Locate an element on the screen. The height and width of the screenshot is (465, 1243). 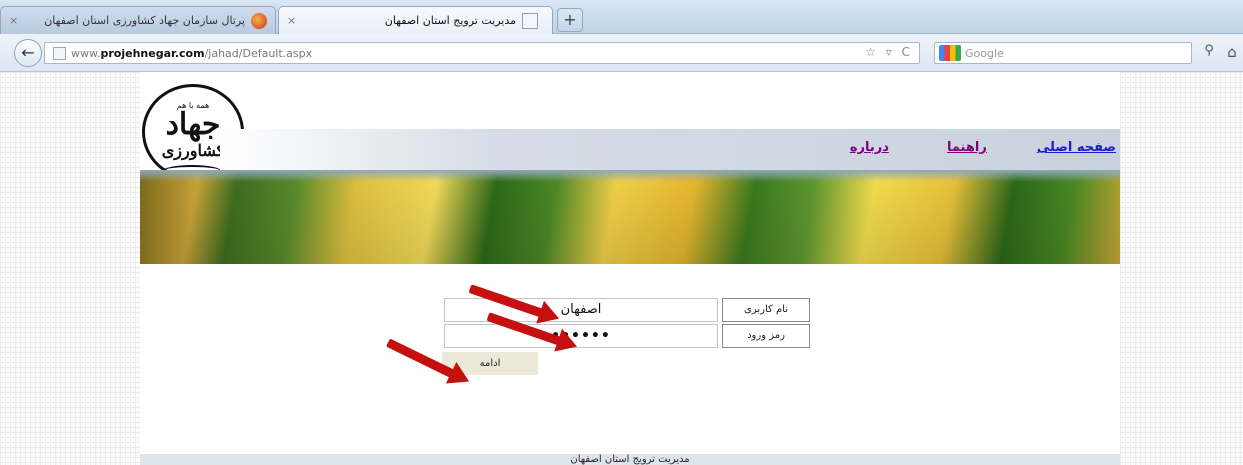
banner-sky is located at coordinates (630, 176).